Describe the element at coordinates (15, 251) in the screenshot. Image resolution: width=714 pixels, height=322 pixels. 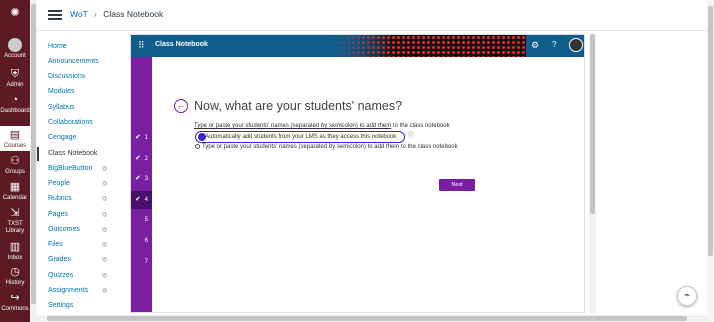
I see `global-nav-inbox: ▥ Inbox` at that location.